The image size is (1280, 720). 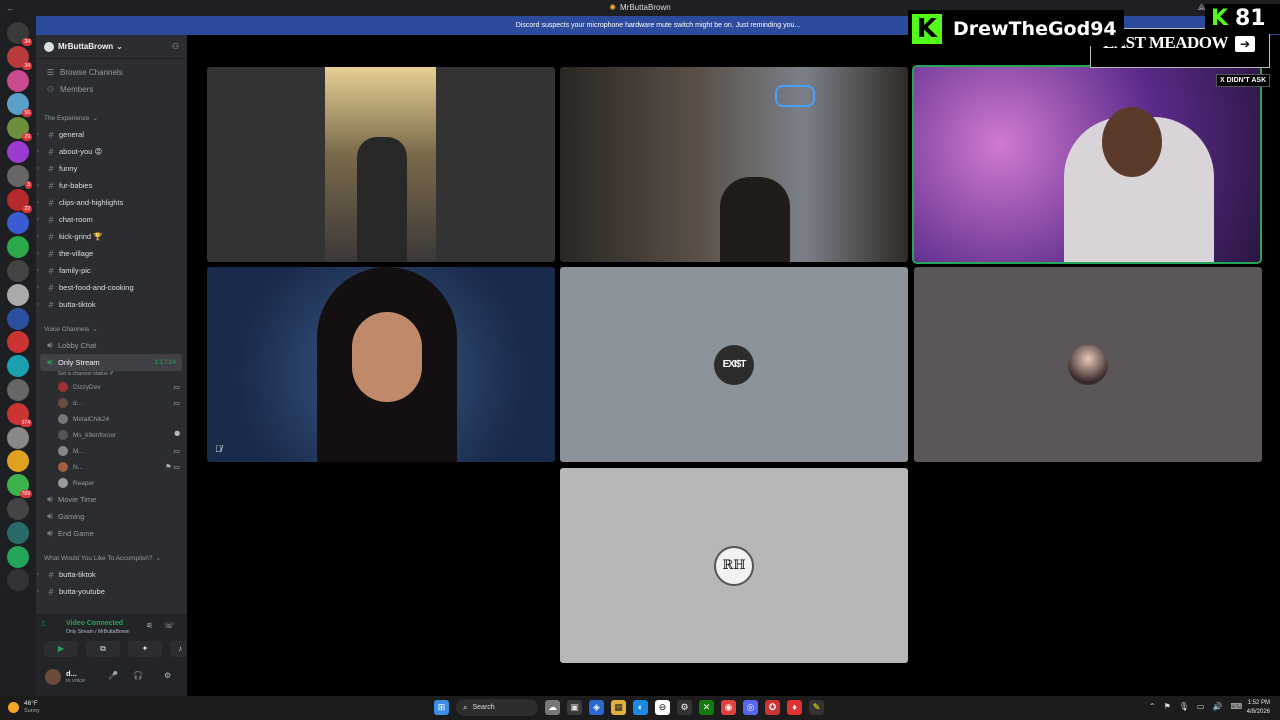 What do you see at coordinates (111, 483) in the screenshot?
I see `voice-user: Reaper` at bounding box center [111, 483].